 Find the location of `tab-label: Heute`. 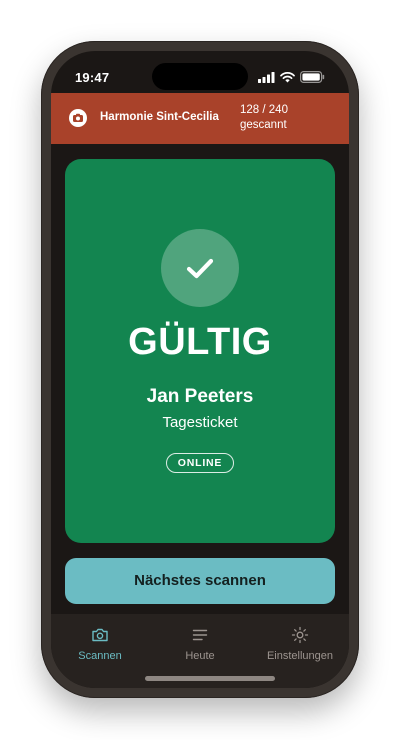

tab-label: Heute is located at coordinates (200, 656).